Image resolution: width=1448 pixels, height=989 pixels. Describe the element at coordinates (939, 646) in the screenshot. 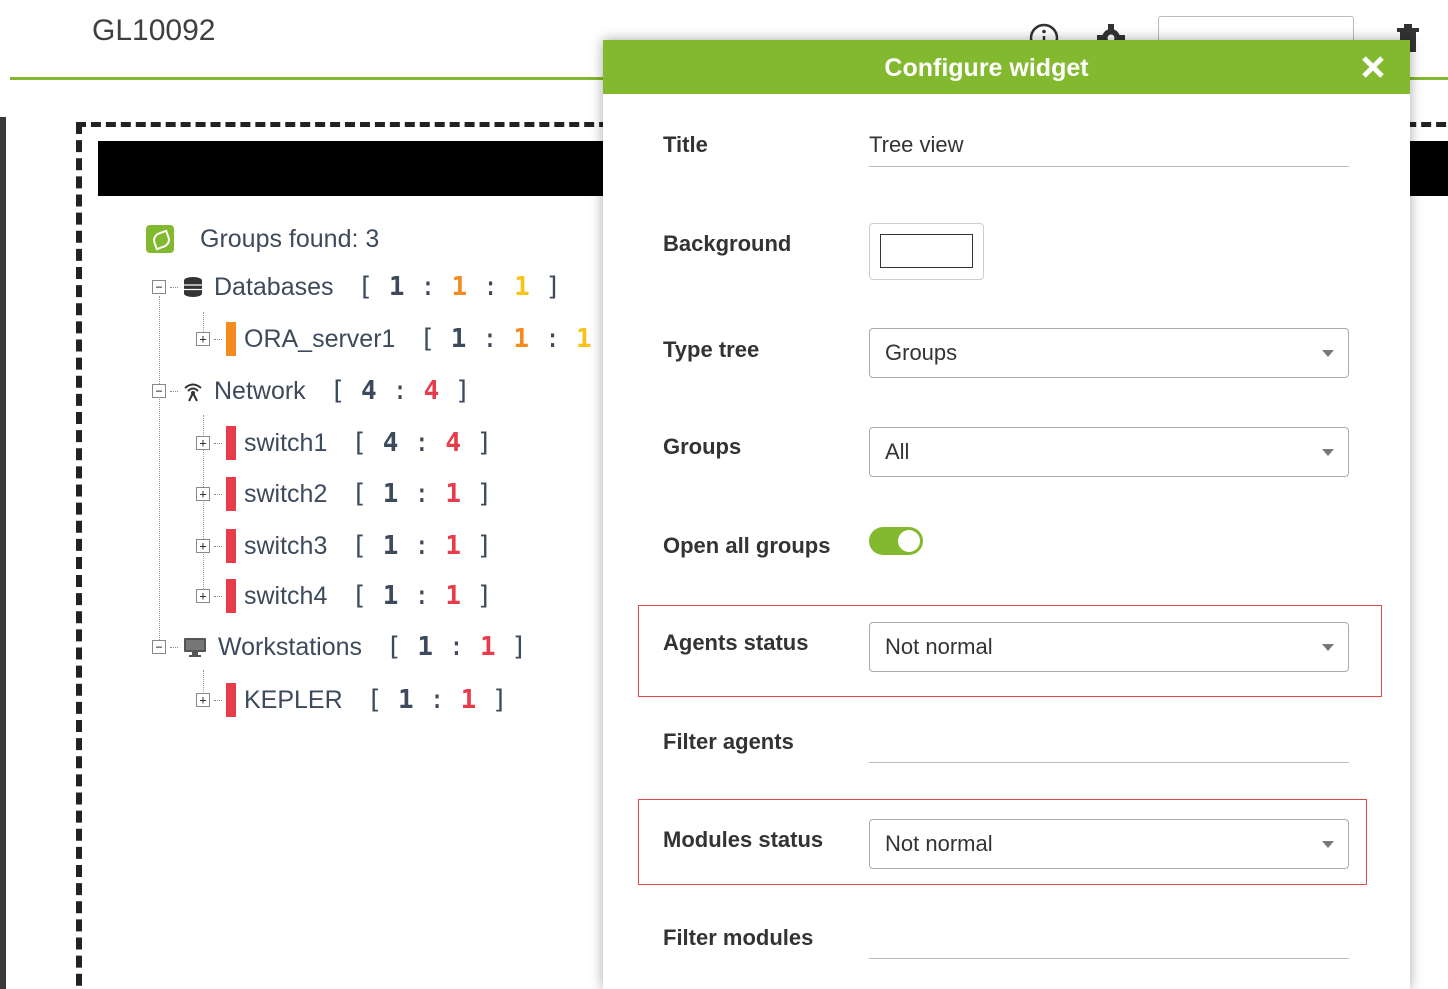

I see `agents-status-value: Not normal` at that location.